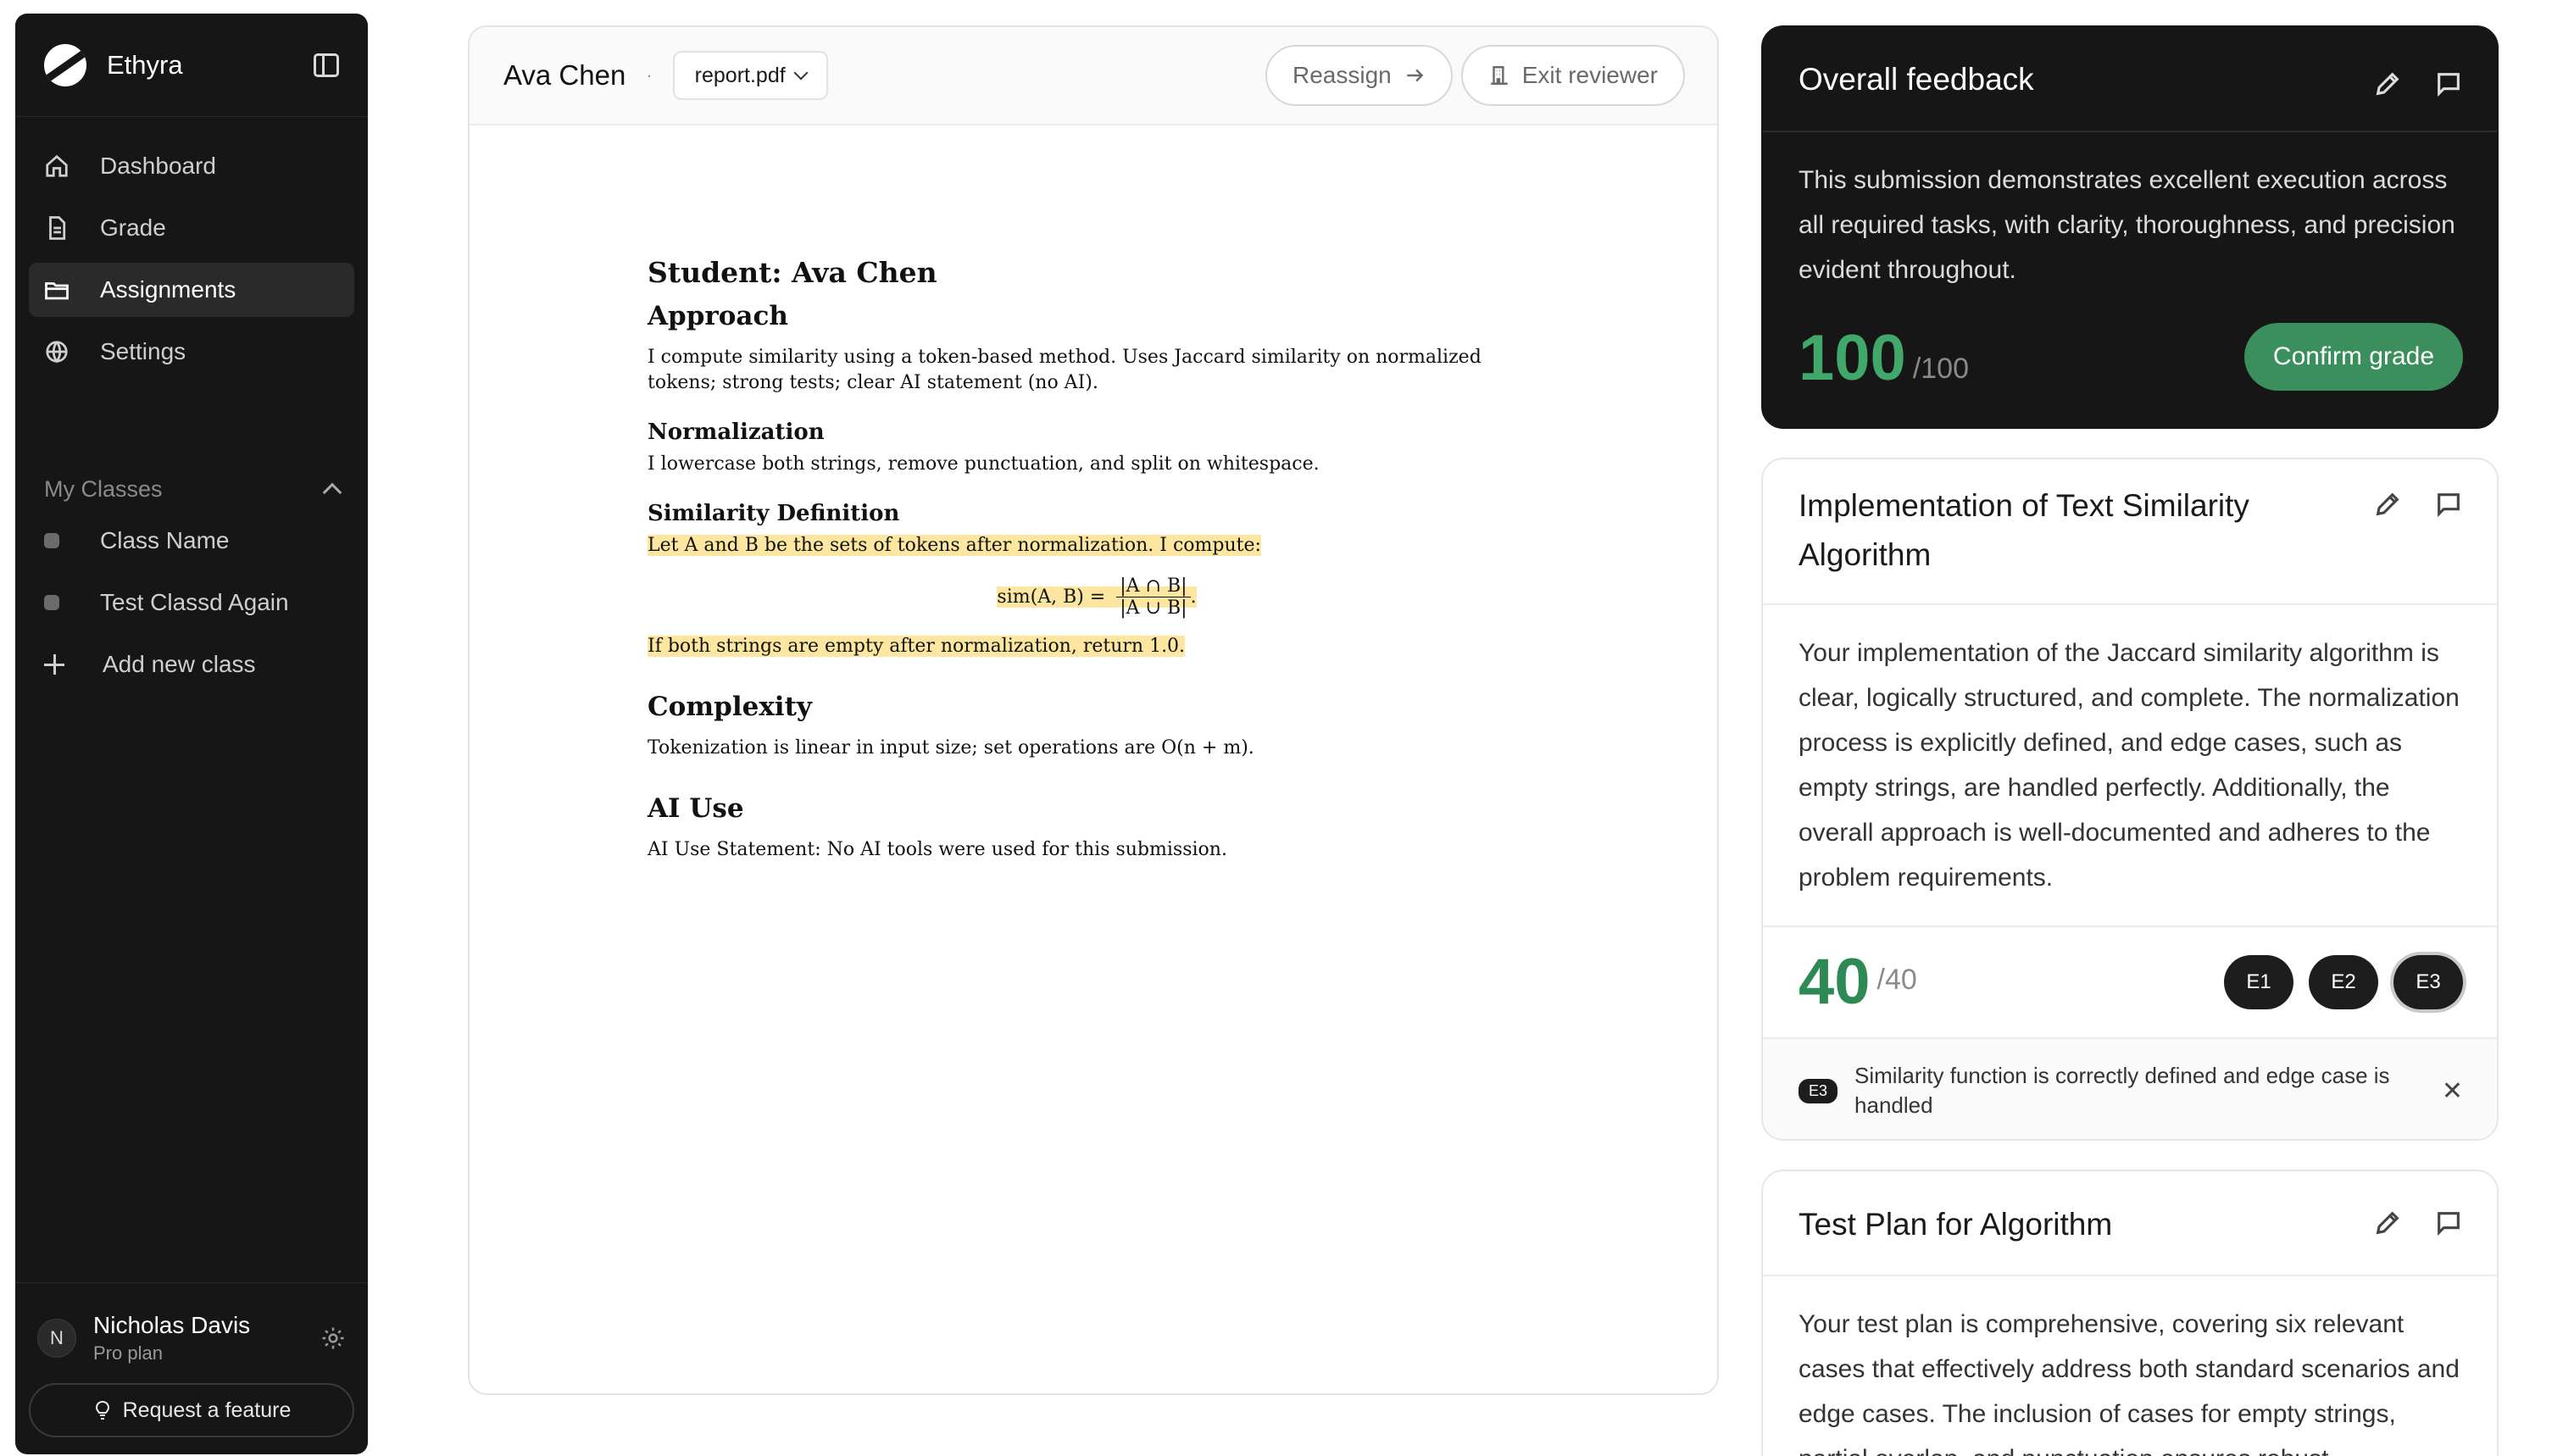 This screenshot has width=2563, height=1456. I want to click on nav-label: Dashboard, so click(158, 166).